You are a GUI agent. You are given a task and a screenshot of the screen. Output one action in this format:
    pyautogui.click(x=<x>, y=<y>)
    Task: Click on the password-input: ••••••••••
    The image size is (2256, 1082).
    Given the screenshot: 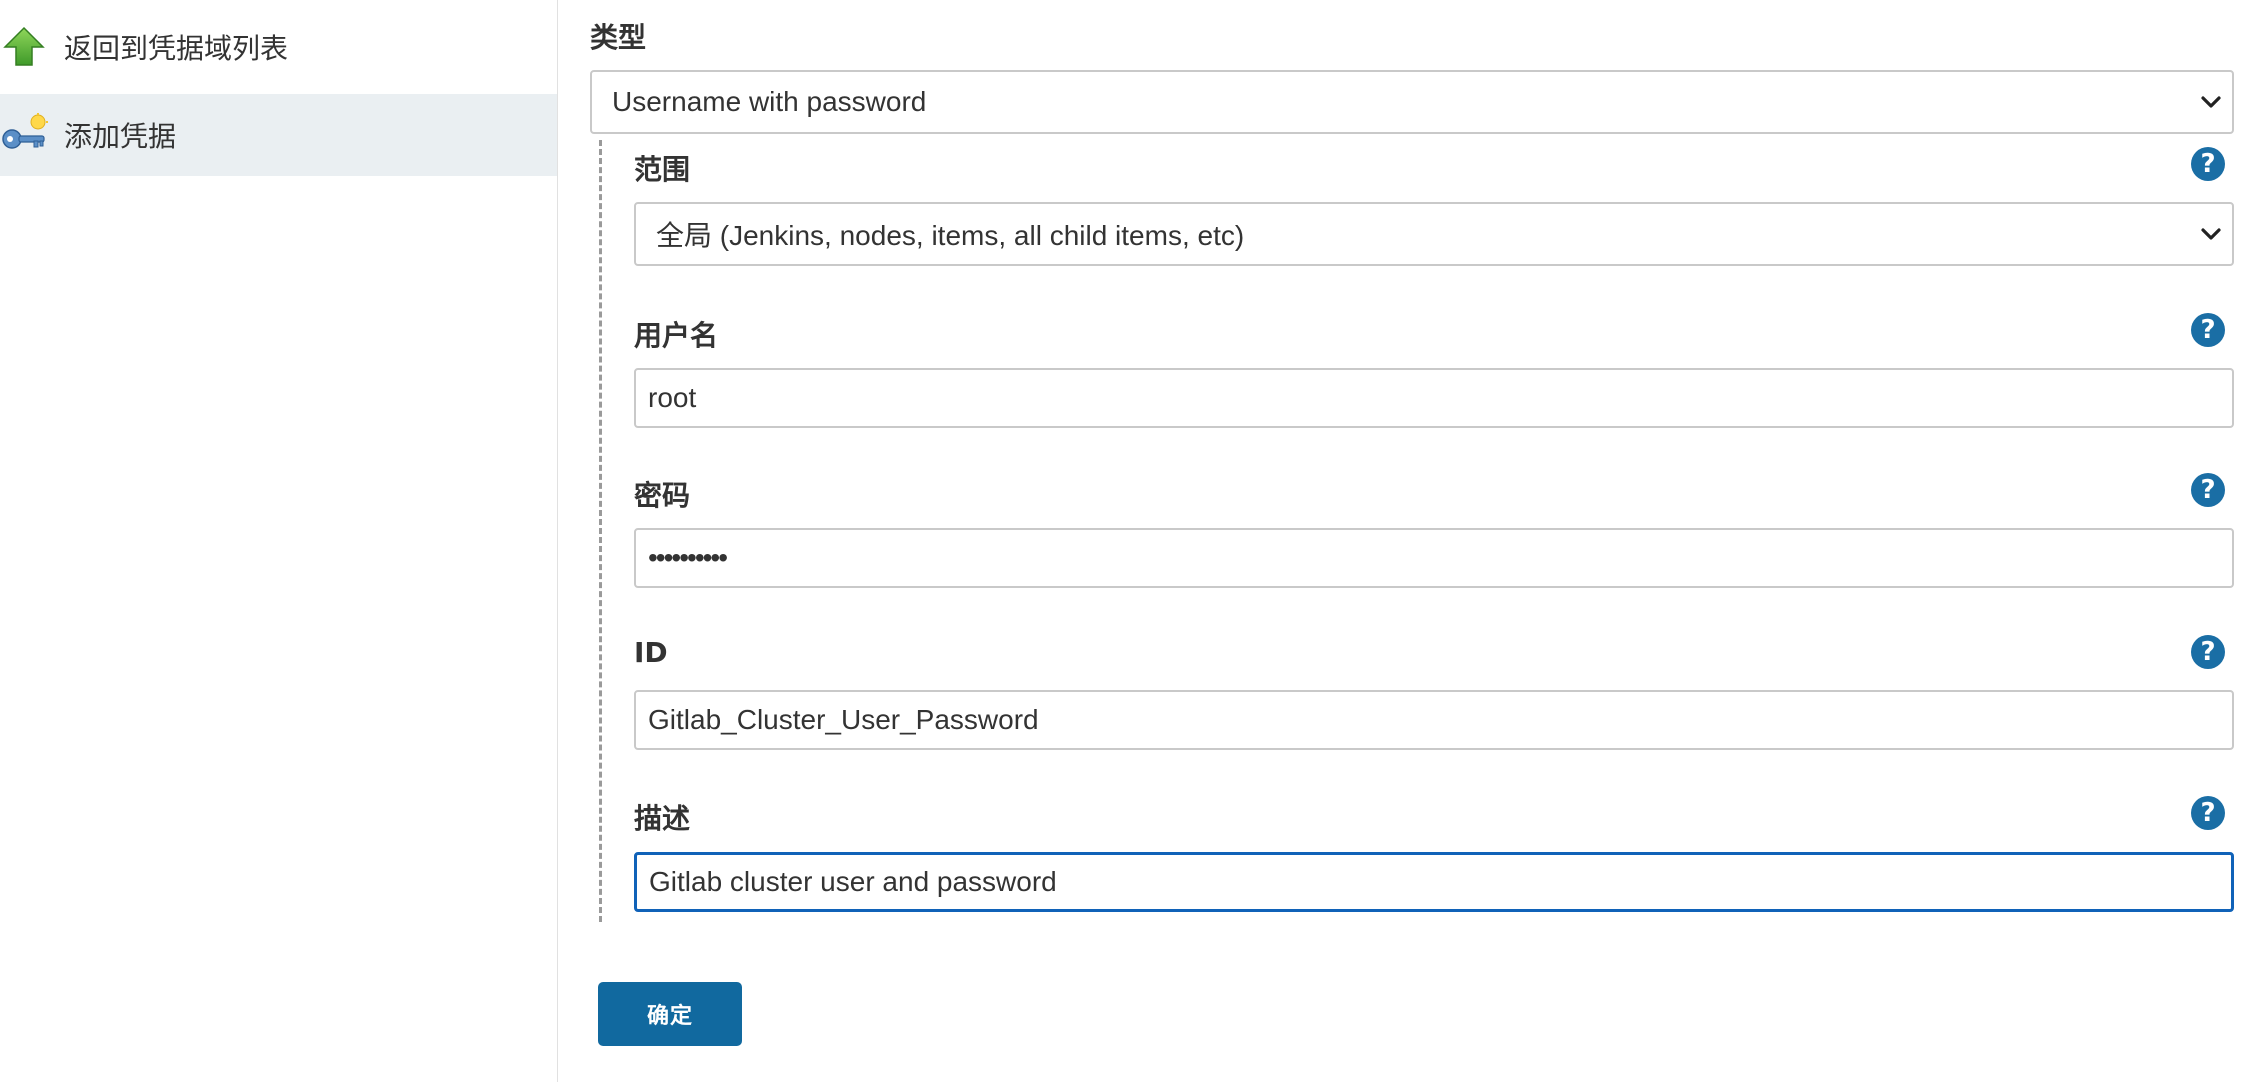 What is the action you would take?
    pyautogui.click(x=1434, y=558)
    